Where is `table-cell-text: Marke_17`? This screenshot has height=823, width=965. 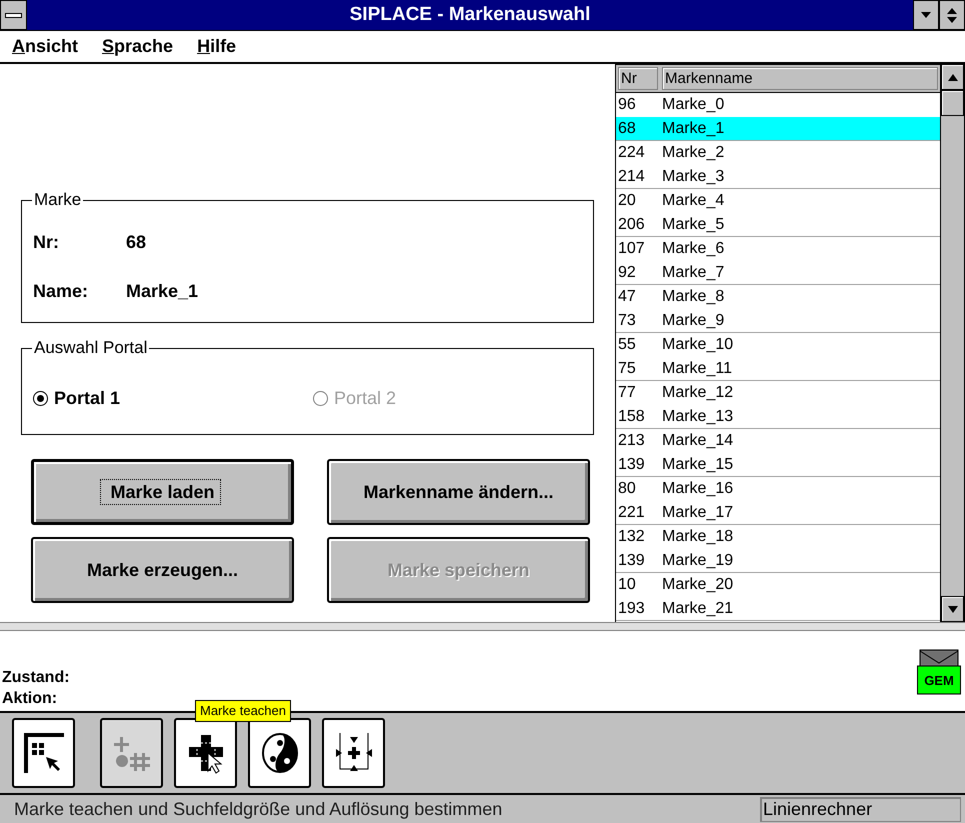
table-cell-text: Marke_17 is located at coordinates (698, 513).